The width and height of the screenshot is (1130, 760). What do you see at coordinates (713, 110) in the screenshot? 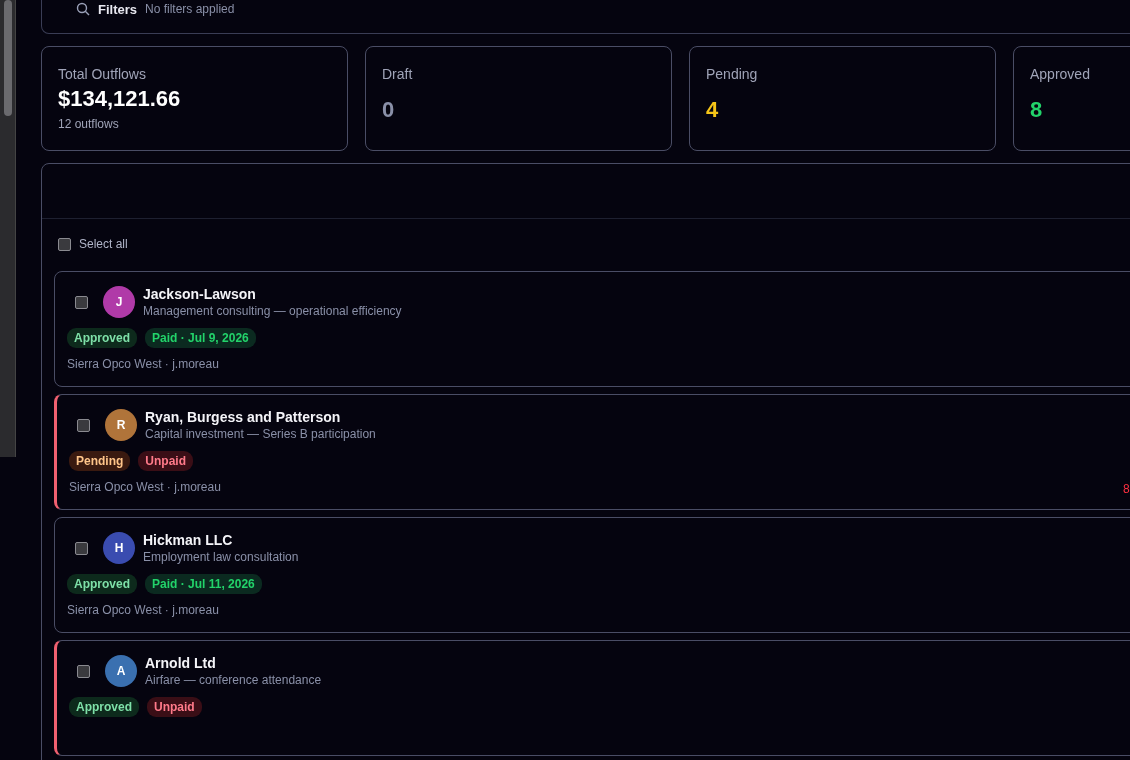
I see `stat-value: 4` at bounding box center [713, 110].